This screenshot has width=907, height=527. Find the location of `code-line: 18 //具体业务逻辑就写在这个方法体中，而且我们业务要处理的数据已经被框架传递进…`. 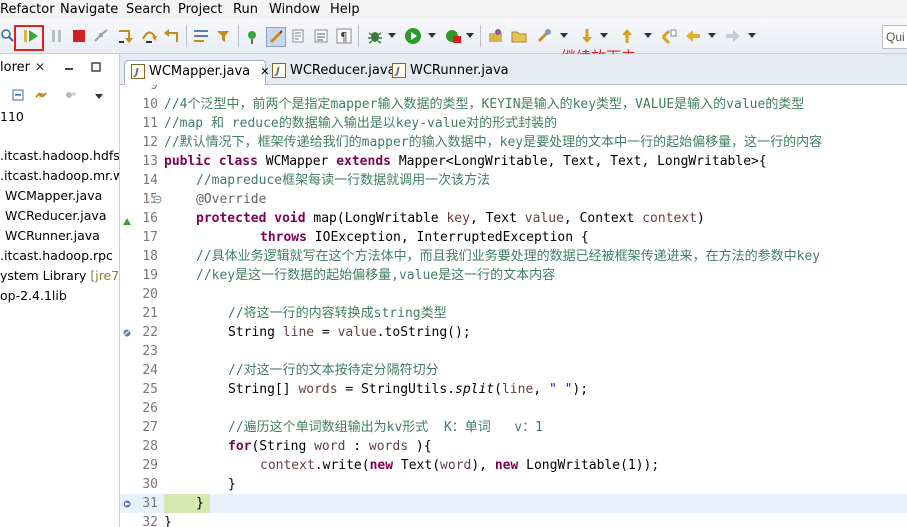

code-line: 18 //具体业务逻辑就写在这个方法体中，而且我们业务要处理的数据已经被框架传递进… is located at coordinates (513, 256).